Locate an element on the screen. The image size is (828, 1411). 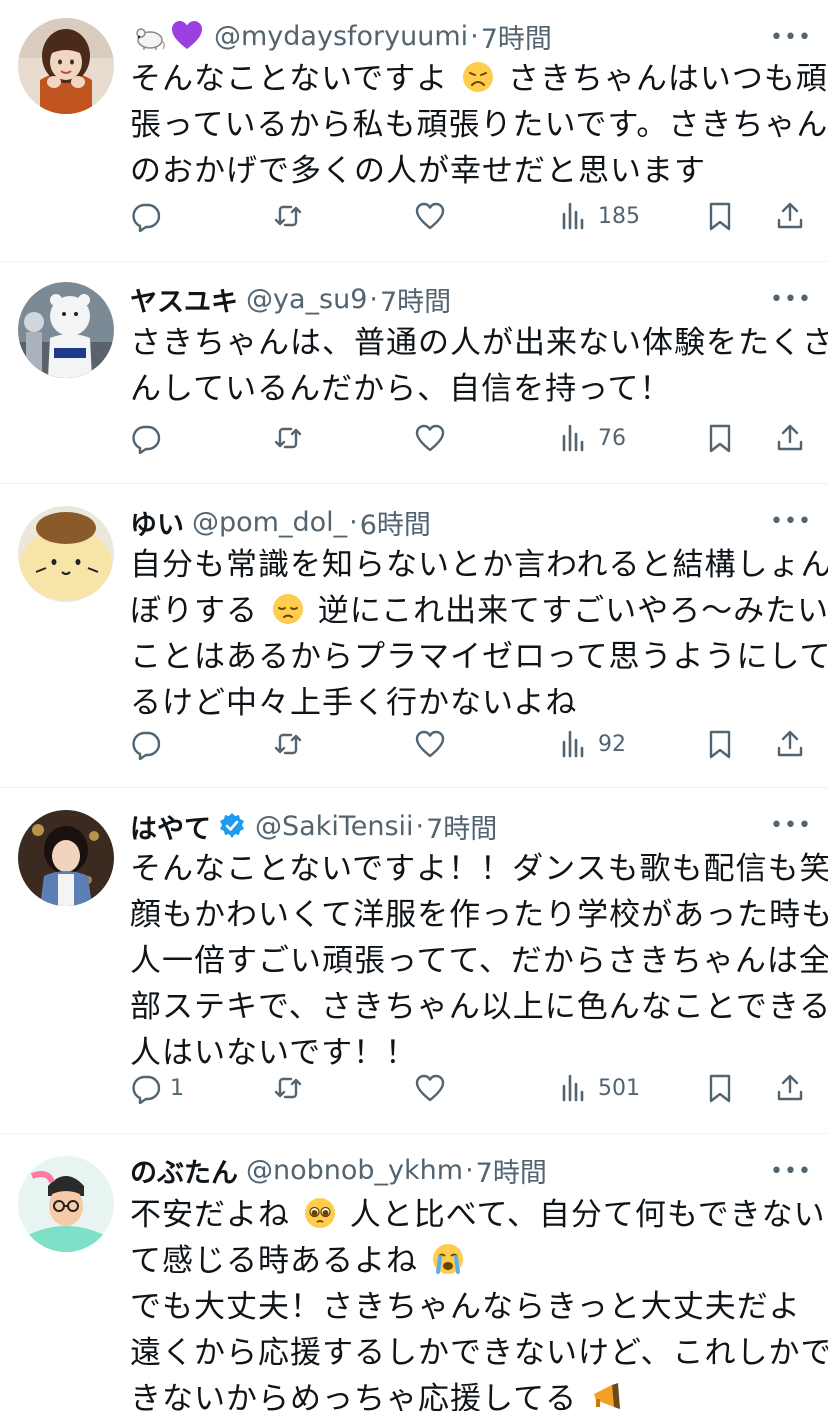
crying-face-emoji is located at coordinates (448, 1259).